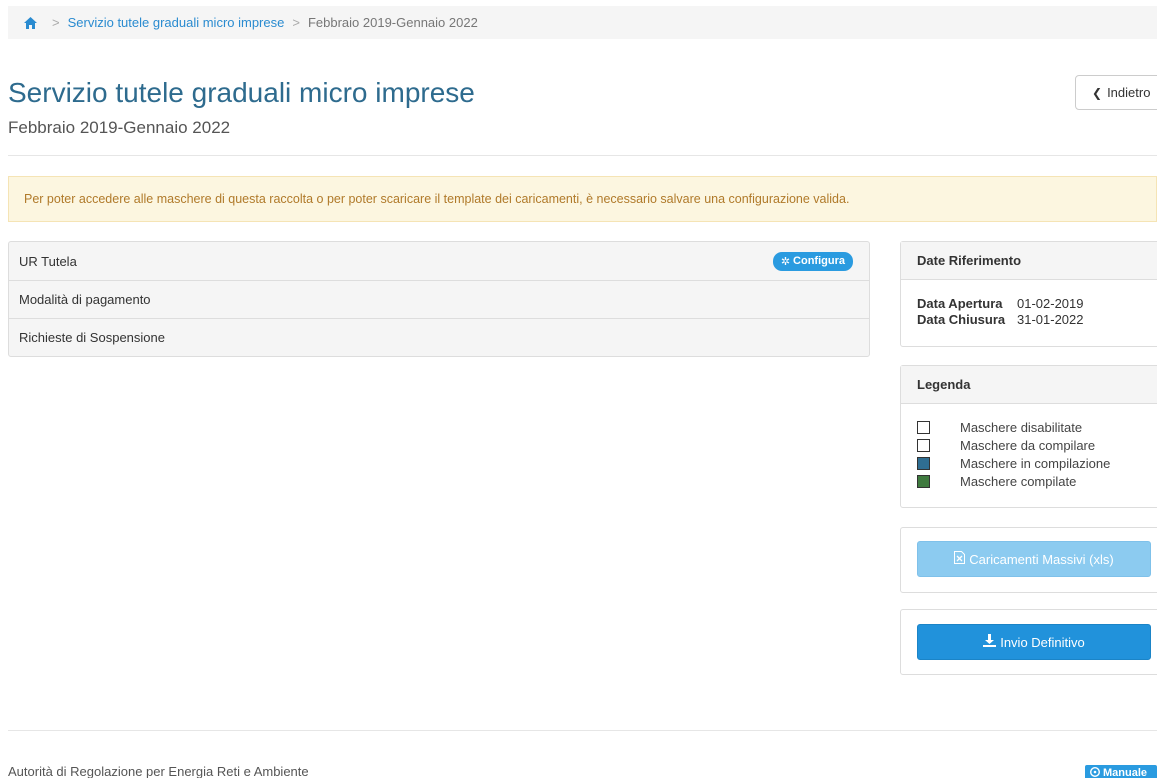  I want to click on date-label: Data Apertura, so click(960, 303).